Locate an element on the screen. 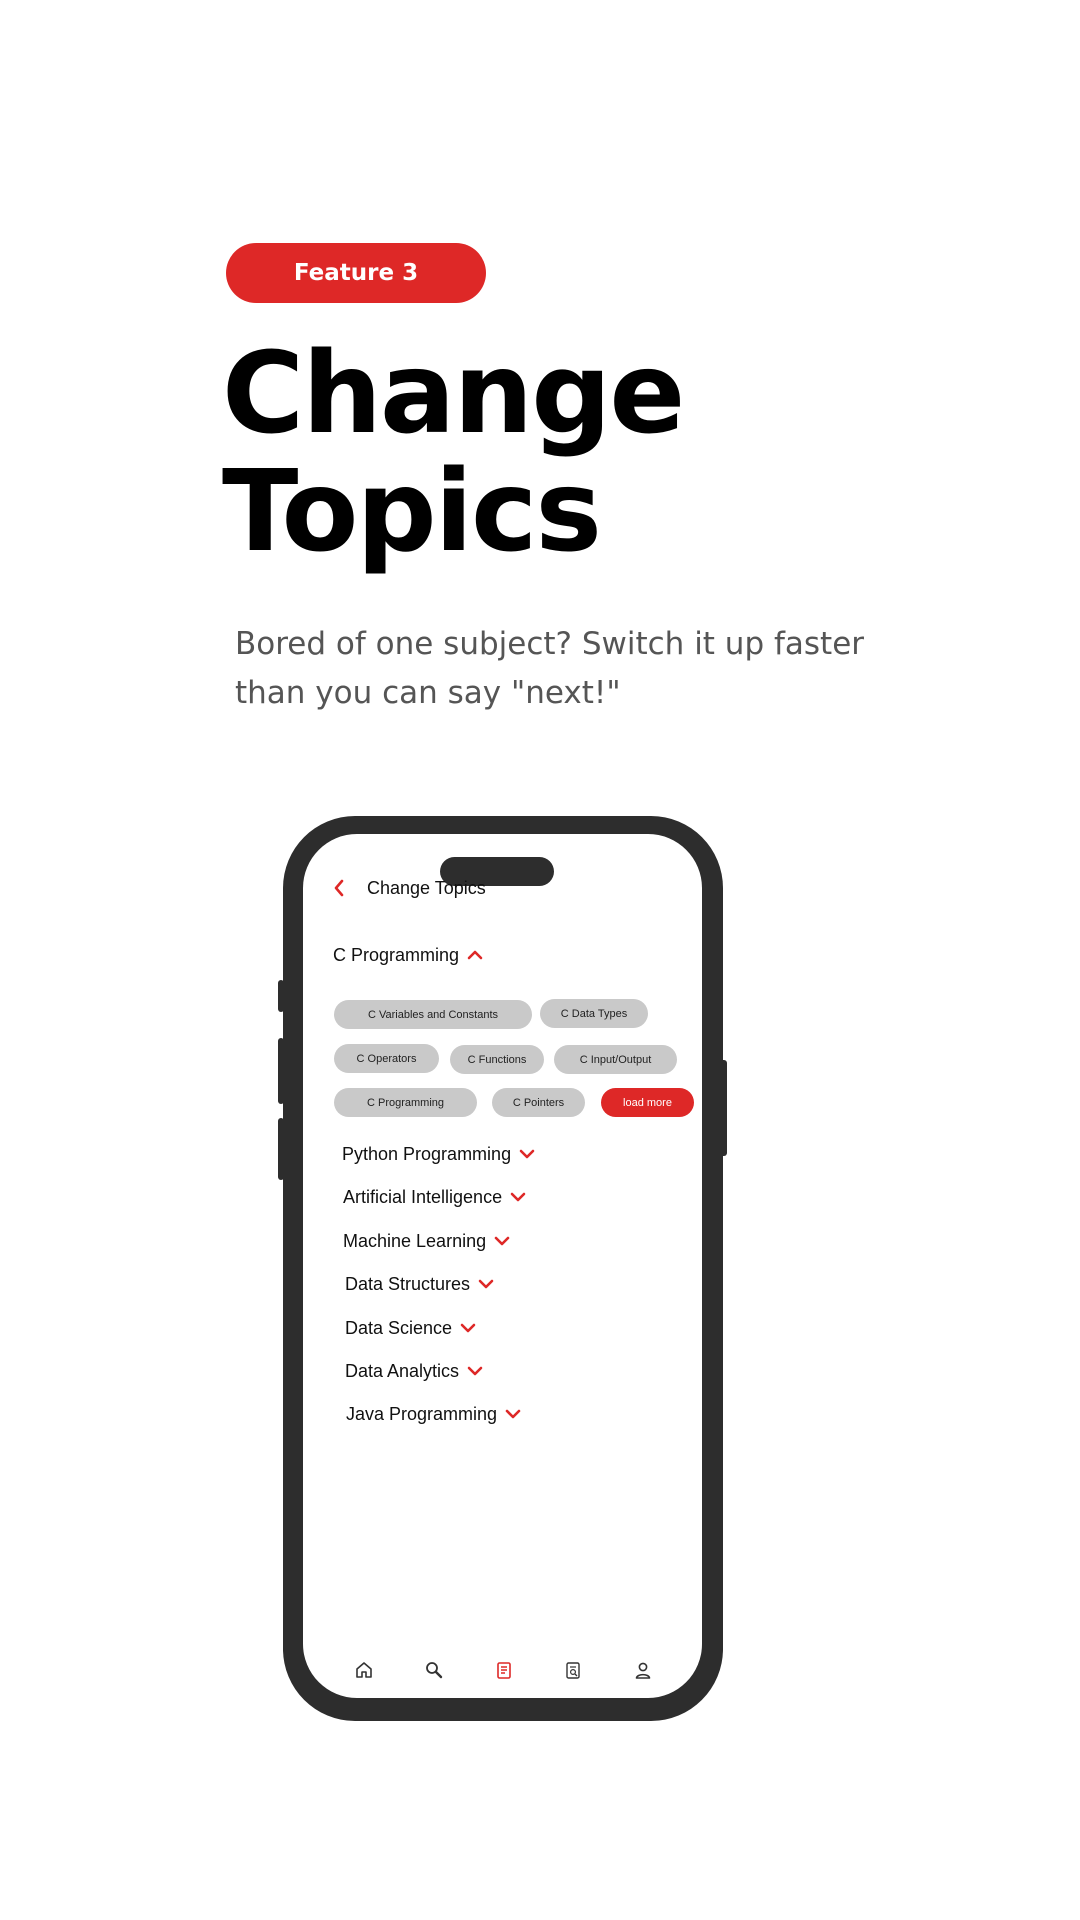 This screenshot has width=1080, height=1920. subtopic-chip: C Pointers is located at coordinates (538, 1102).